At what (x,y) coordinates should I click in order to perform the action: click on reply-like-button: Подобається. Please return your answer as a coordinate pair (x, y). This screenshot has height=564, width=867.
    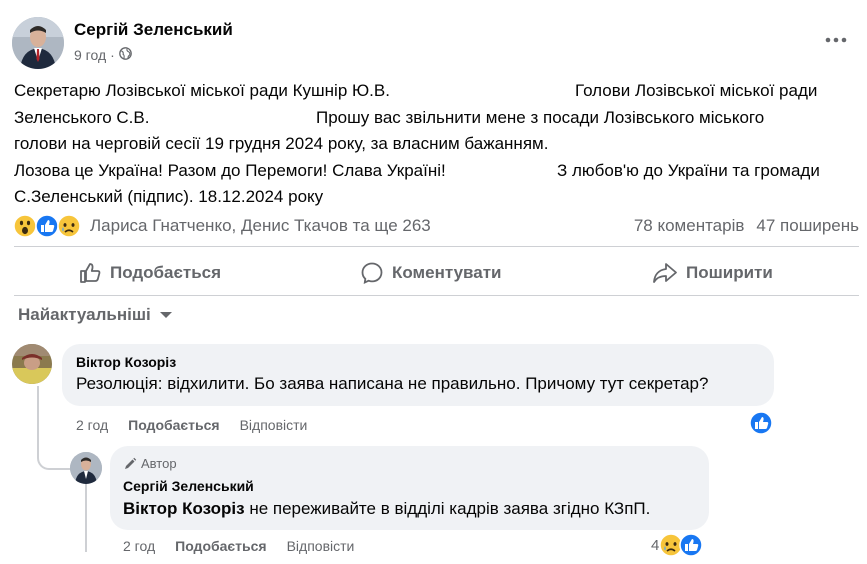
    Looking at the image, I should click on (220, 546).